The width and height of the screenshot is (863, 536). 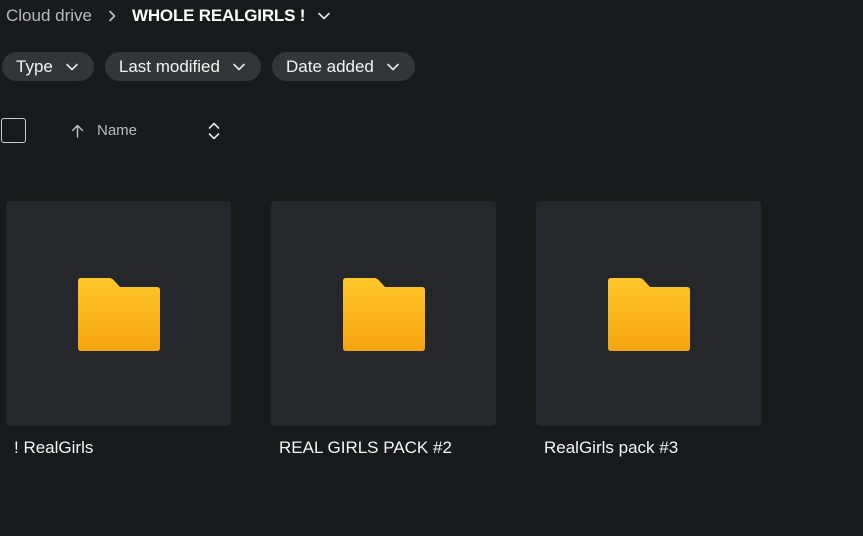 I want to click on folder-card: ! RealGirls, so click(x=118, y=329).